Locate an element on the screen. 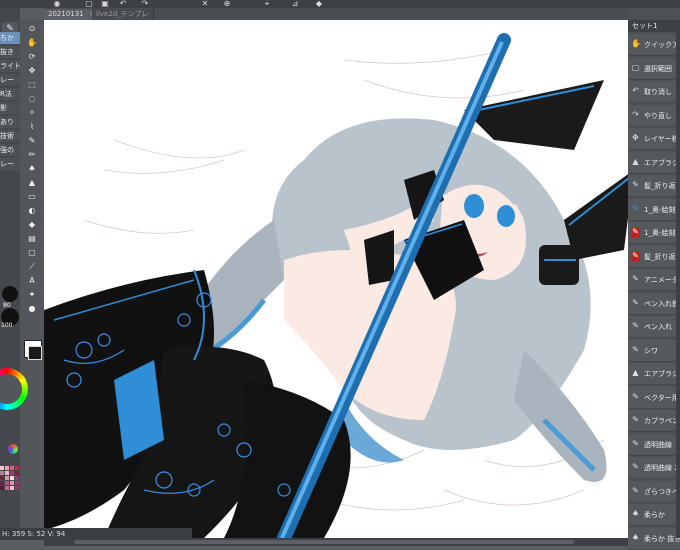  sub-tool-label: ライト is located at coordinates (10, 66).